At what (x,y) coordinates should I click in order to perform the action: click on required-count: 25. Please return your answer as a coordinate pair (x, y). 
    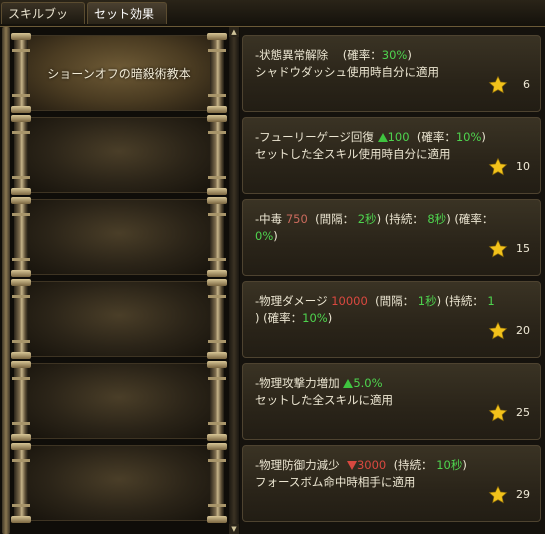
    Looking at the image, I should click on (523, 412).